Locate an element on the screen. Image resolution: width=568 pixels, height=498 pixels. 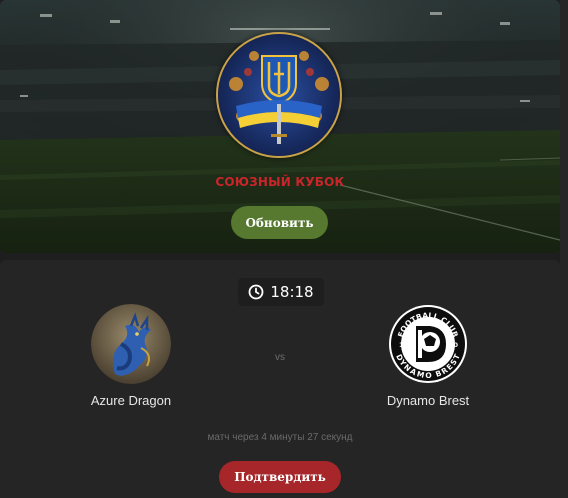
vs-label: vs is located at coordinates (280, 357).